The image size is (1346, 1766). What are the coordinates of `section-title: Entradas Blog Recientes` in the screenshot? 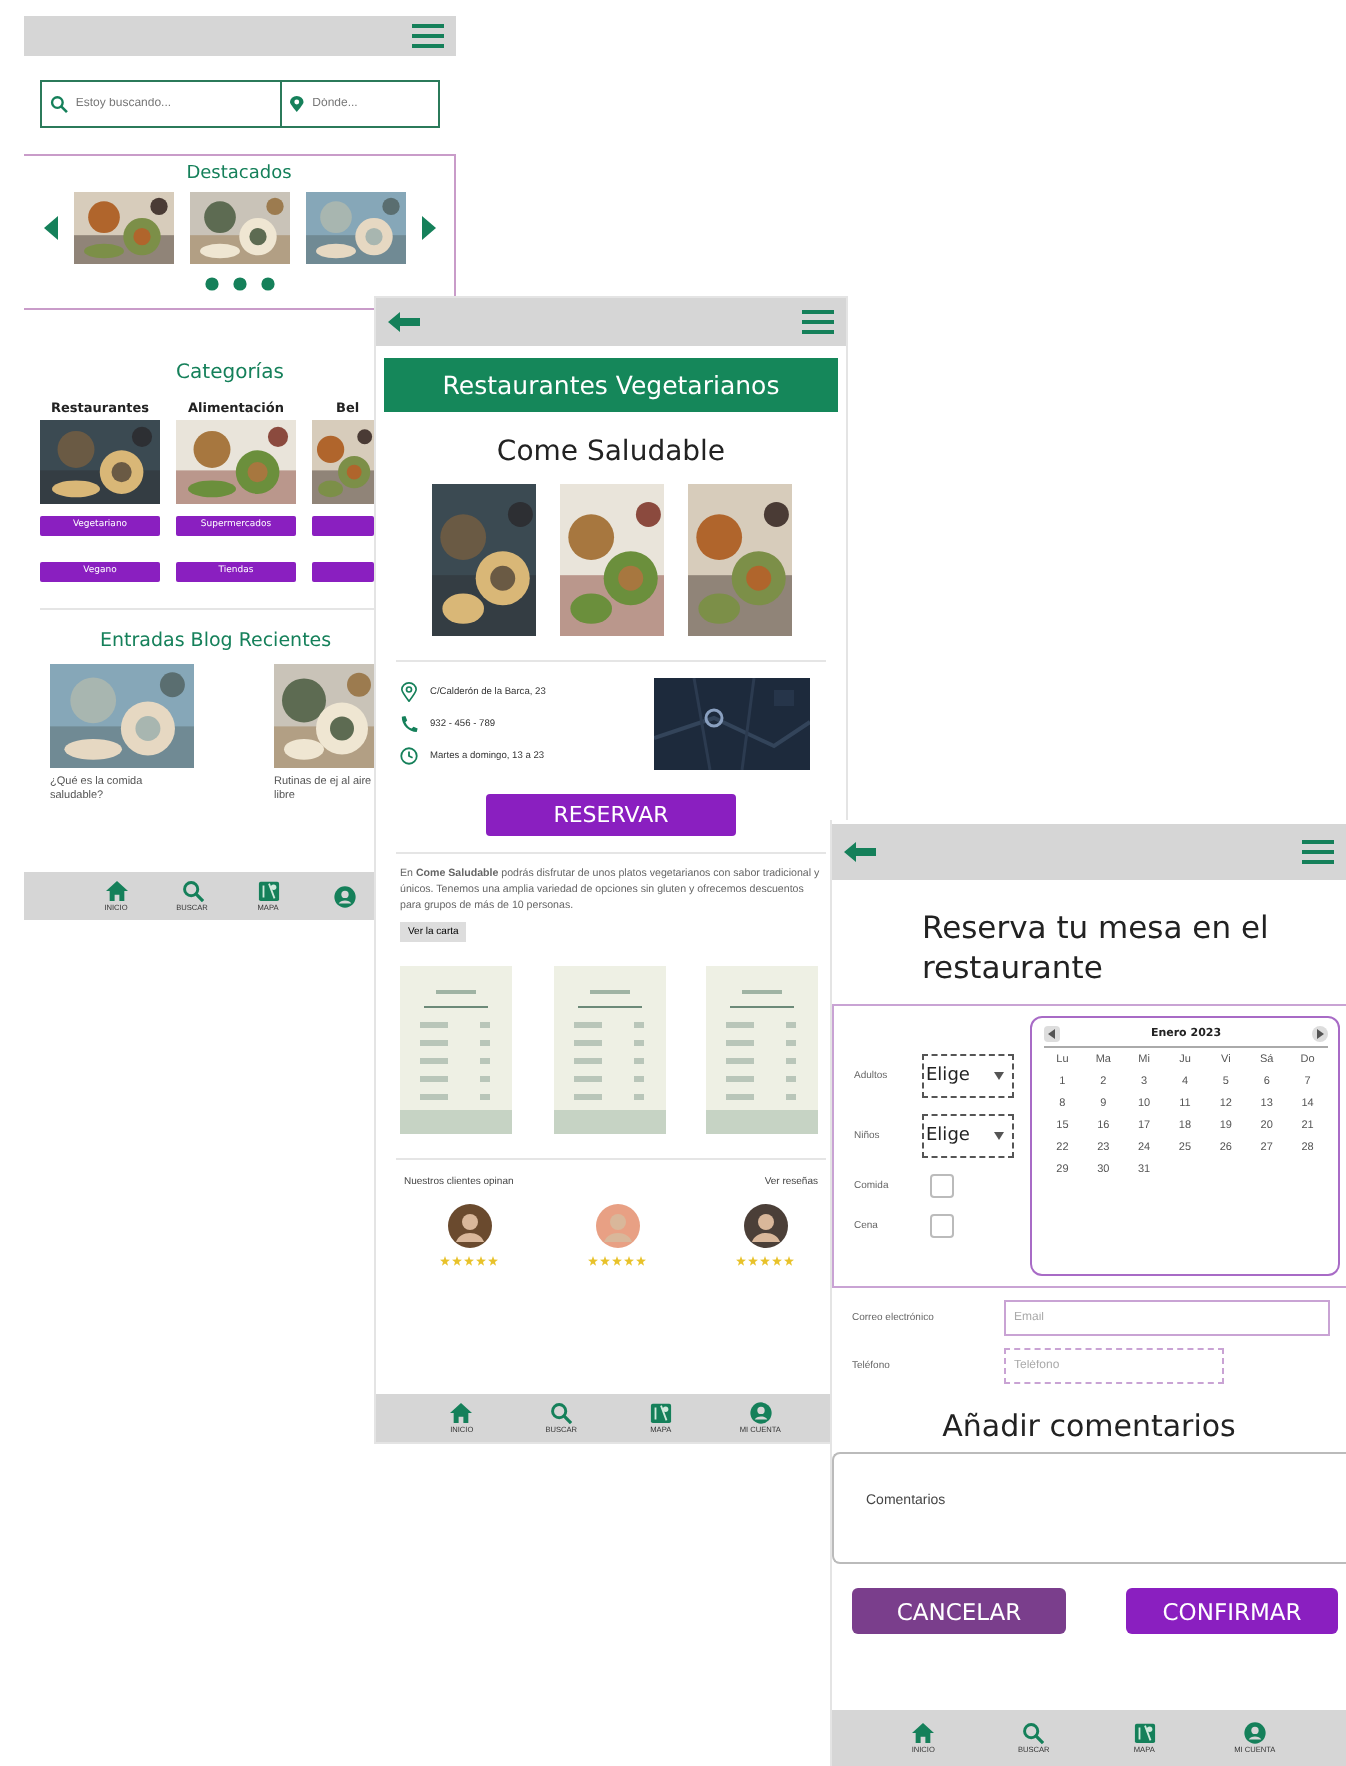 It's located at (216, 641).